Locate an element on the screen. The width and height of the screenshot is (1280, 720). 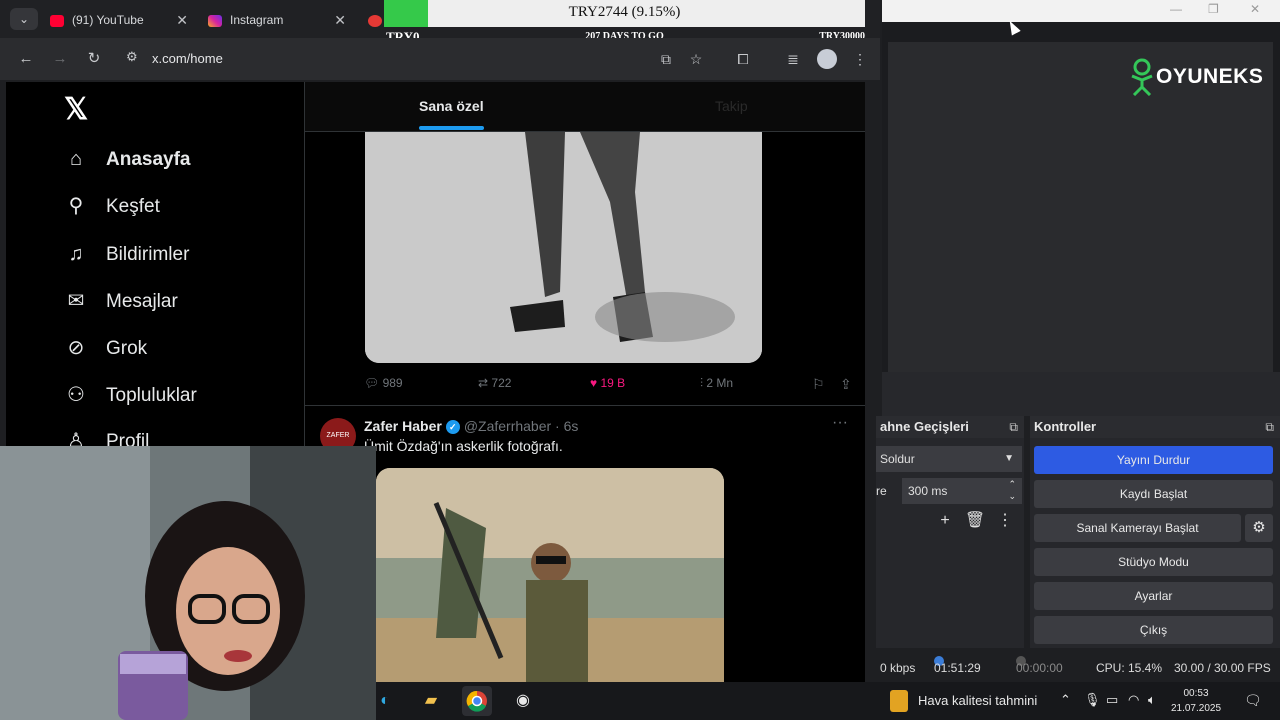
verified-badge-icon: ✓ is located at coordinates (452, 427).